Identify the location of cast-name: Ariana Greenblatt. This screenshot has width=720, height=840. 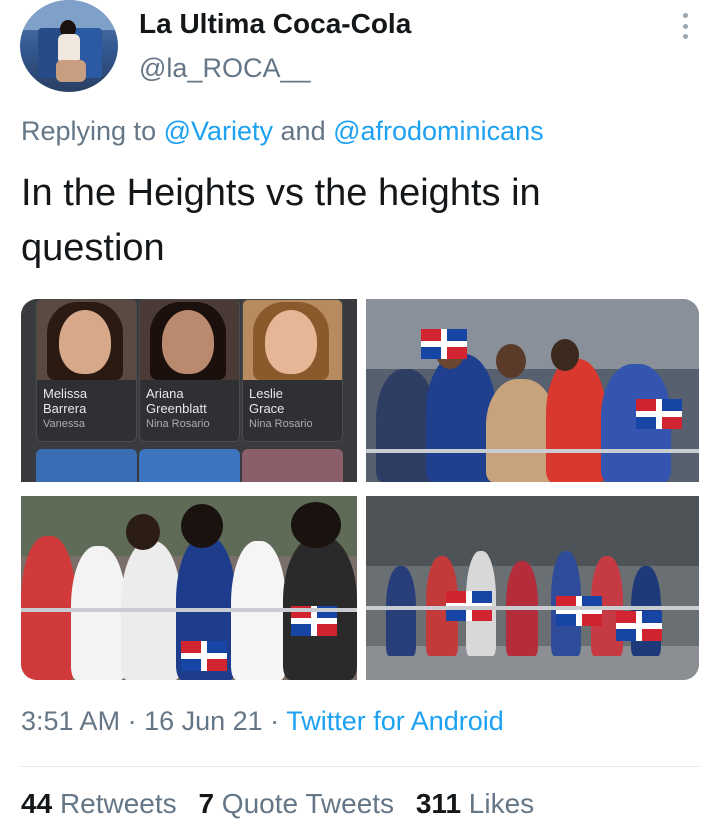
(176, 401).